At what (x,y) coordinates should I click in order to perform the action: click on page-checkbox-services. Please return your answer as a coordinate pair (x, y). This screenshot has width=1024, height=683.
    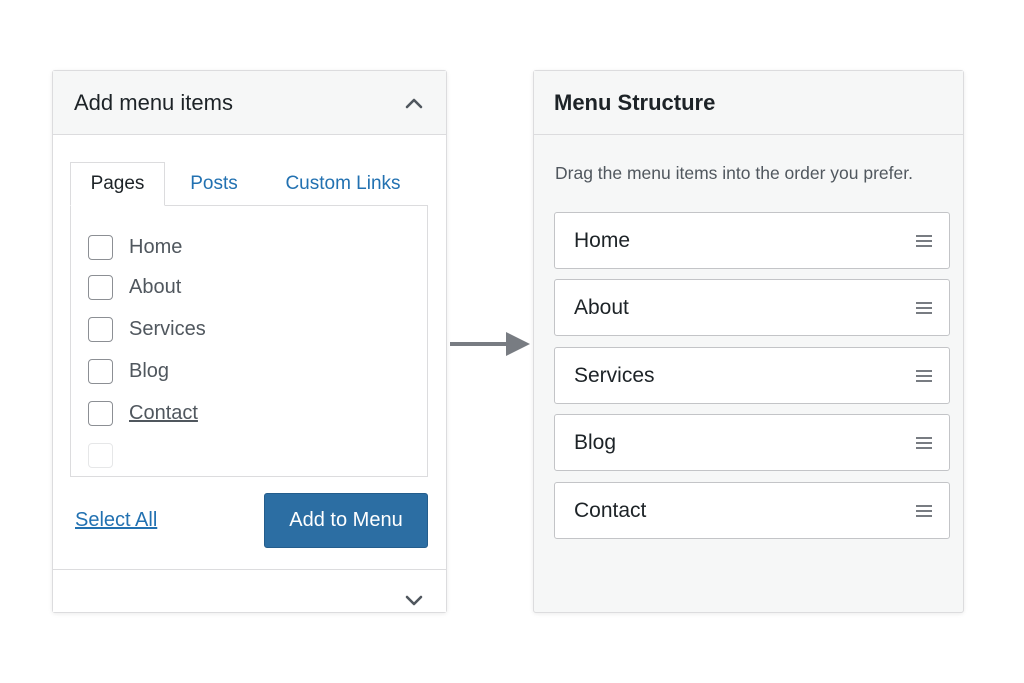
    Looking at the image, I should click on (100, 329).